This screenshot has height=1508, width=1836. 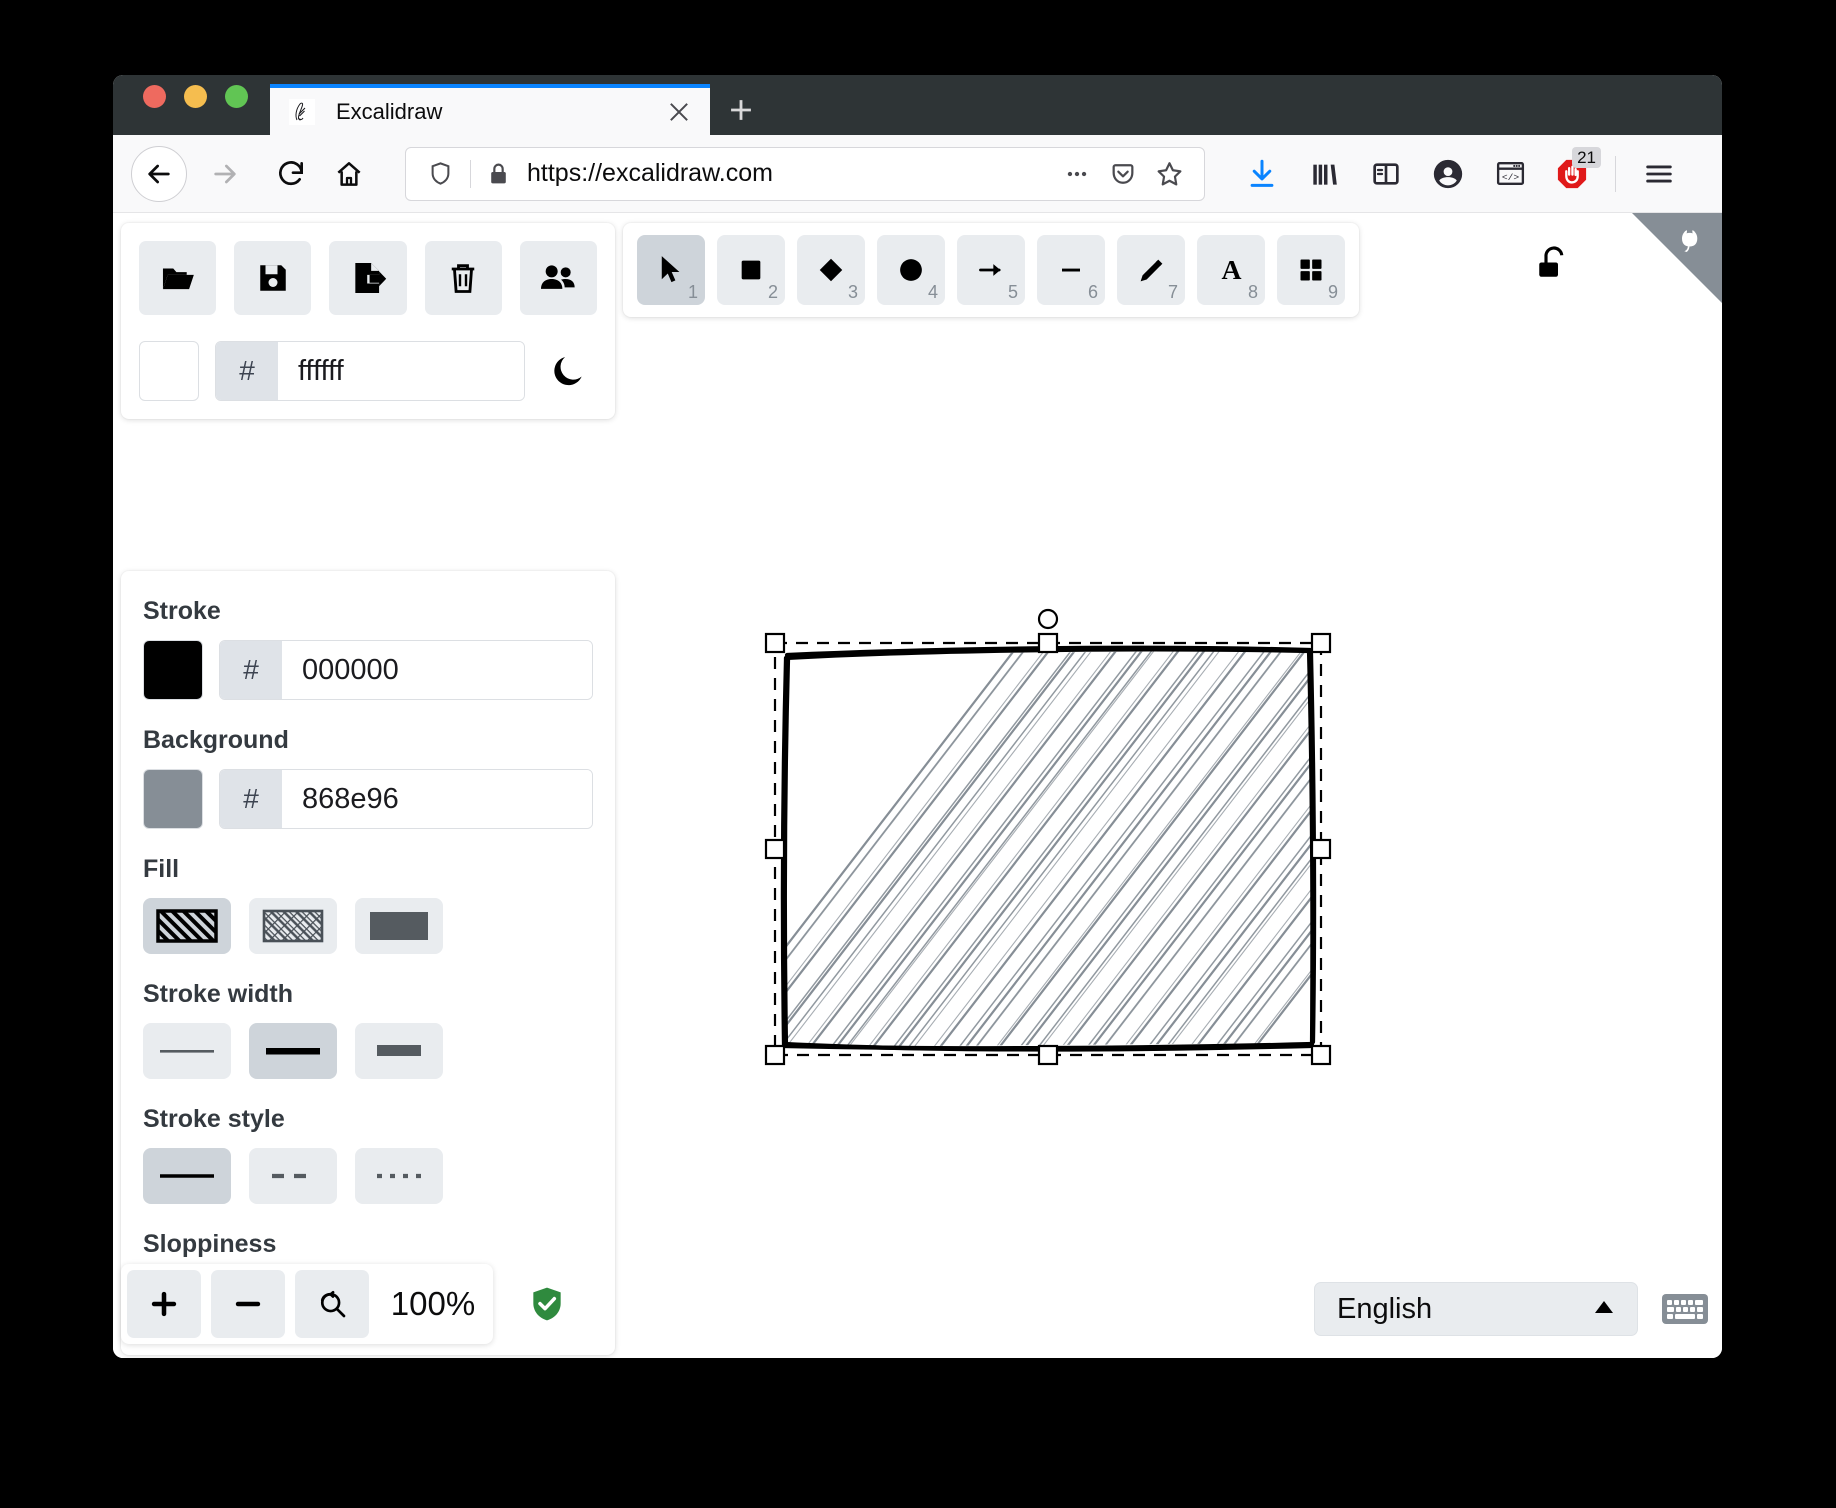 What do you see at coordinates (389, 111) in the screenshot?
I see `tab-title: Excalidraw` at bounding box center [389, 111].